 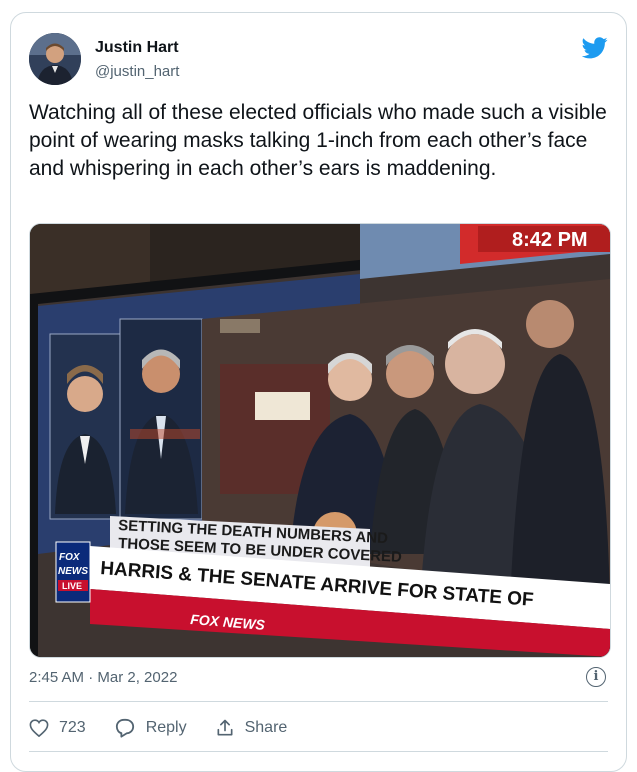 I want to click on author-name: Justin Hart, so click(x=137, y=48).